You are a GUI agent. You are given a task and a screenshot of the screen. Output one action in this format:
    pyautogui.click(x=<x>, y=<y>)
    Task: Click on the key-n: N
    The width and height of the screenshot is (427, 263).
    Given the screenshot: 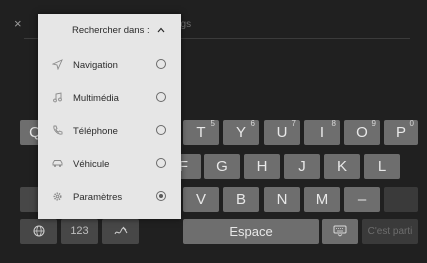 What is the action you would take?
    pyautogui.click(x=282, y=199)
    